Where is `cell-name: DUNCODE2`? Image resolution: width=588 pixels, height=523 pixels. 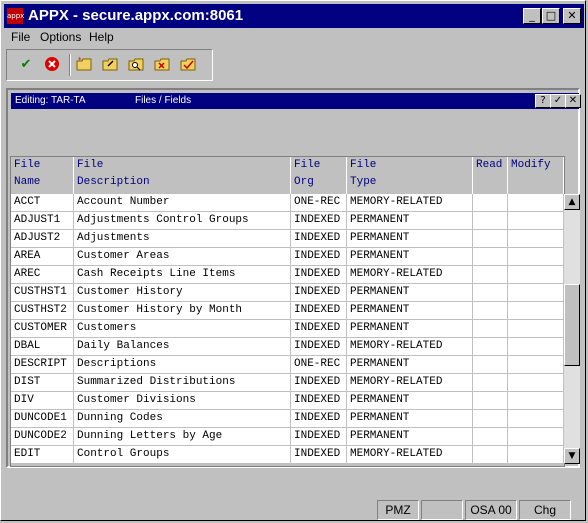
cell-name: DUNCODE2 is located at coordinates (42, 437).